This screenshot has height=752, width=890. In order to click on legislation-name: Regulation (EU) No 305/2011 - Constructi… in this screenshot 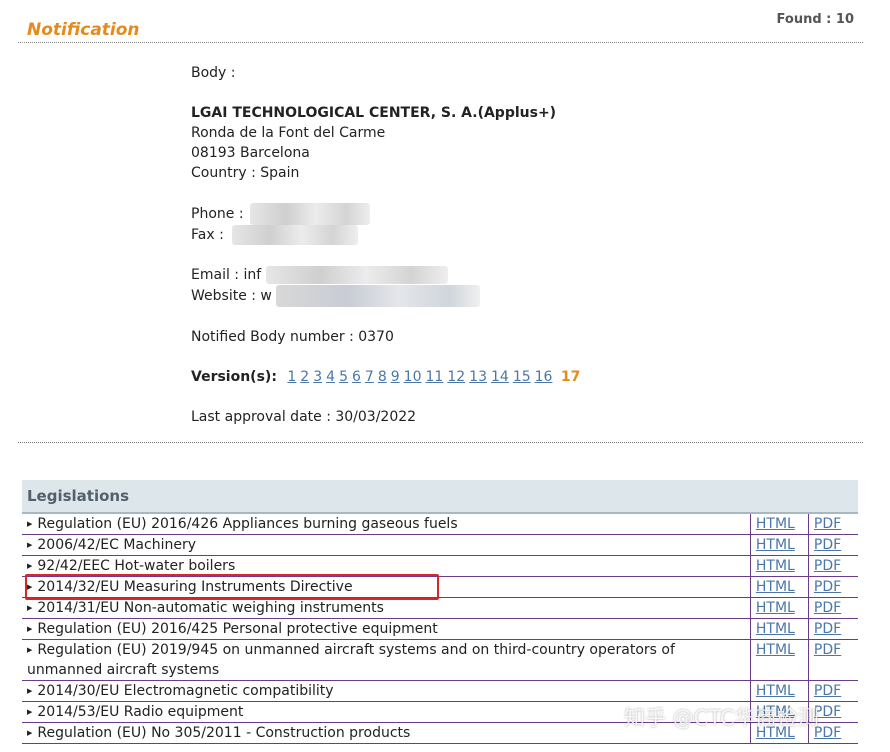, I will do `click(223, 733)`.